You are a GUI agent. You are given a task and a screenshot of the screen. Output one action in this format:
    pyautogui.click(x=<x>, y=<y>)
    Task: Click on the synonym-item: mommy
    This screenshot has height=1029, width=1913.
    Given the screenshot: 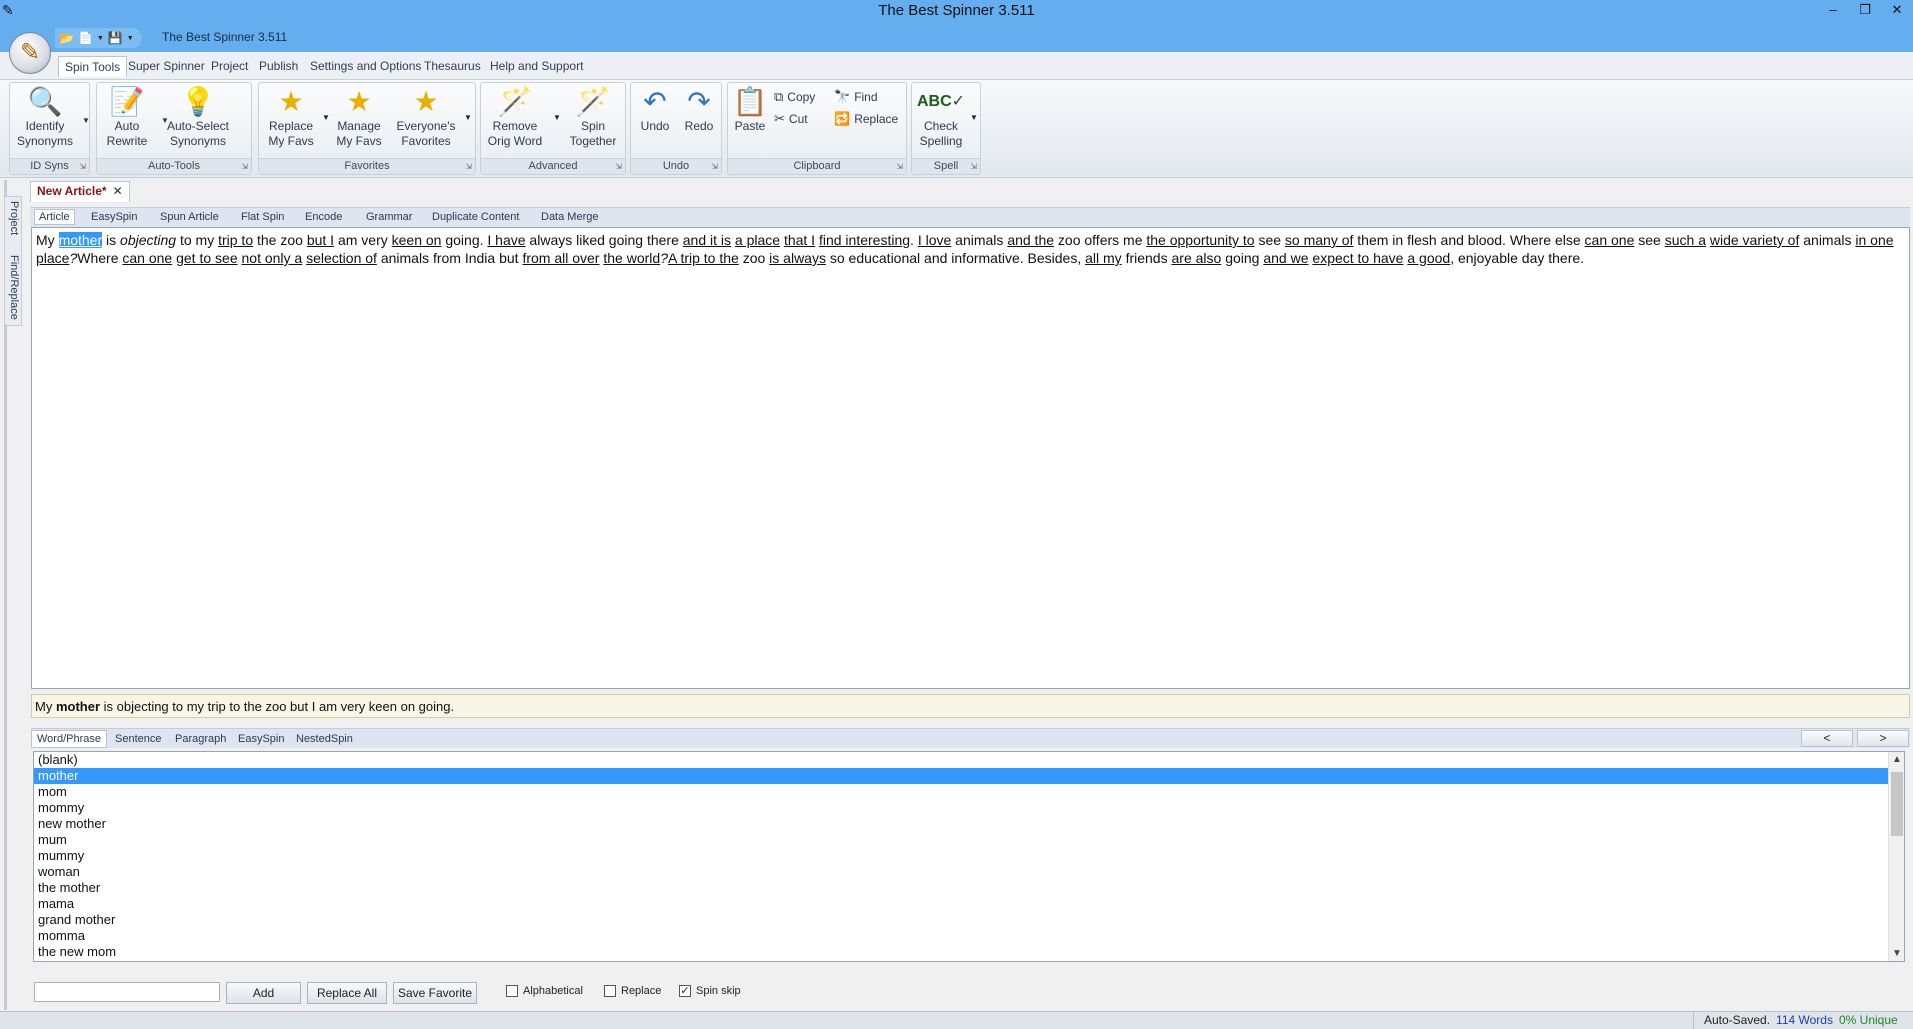 What is the action you would take?
    pyautogui.click(x=961, y=808)
    